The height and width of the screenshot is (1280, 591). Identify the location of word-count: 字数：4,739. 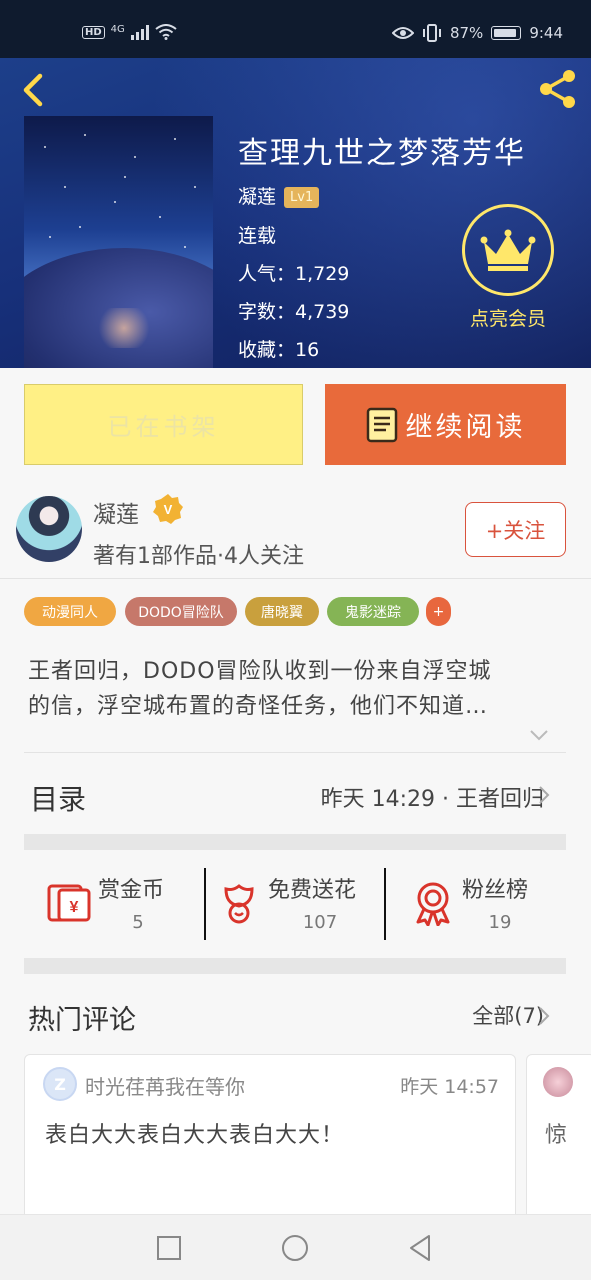
(294, 312).